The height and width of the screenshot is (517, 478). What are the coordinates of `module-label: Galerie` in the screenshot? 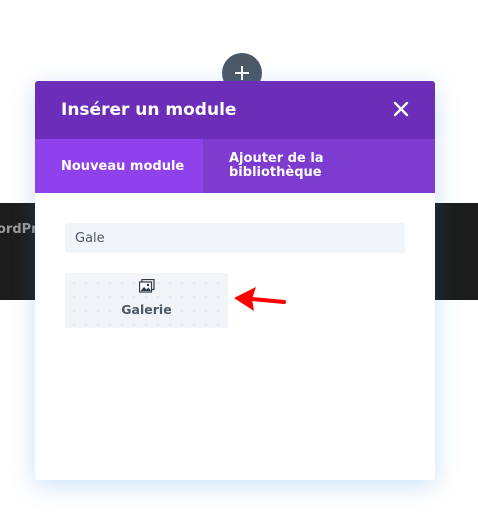 It's located at (146, 309).